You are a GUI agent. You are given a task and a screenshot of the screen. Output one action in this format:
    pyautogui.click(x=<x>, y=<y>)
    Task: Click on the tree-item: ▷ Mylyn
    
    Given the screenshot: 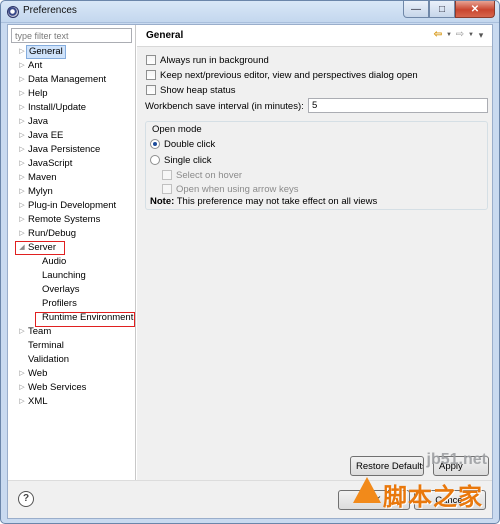 What is the action you would take?
    pyautogui.click(x=71, y=192)
    